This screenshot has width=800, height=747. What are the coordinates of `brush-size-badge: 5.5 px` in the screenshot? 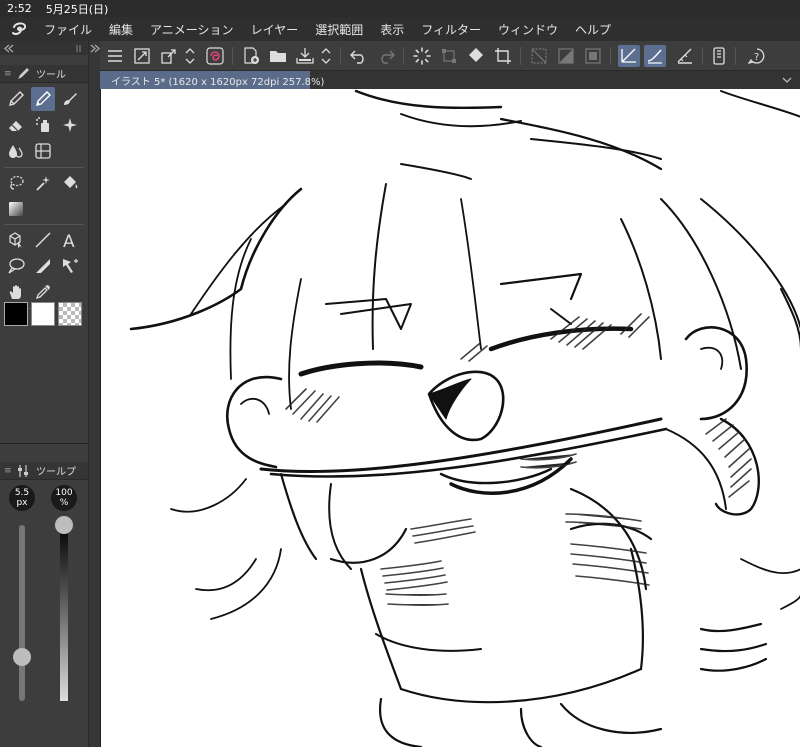 It's located at (22, 498).